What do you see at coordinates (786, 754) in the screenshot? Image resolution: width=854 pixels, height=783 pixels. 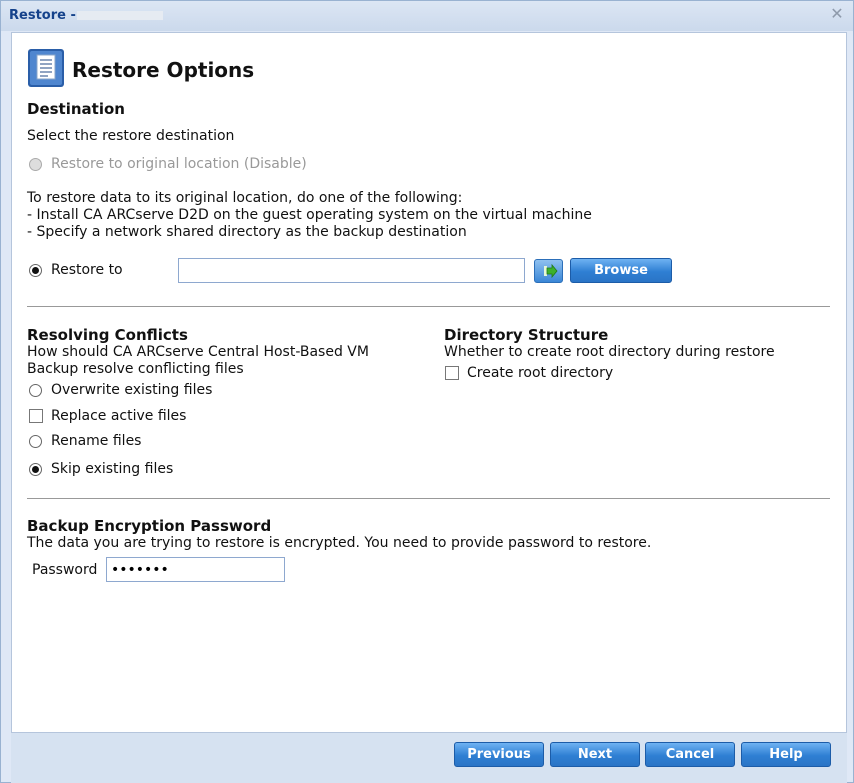 I see `help-button: Help` at bounding box center [786, 754].